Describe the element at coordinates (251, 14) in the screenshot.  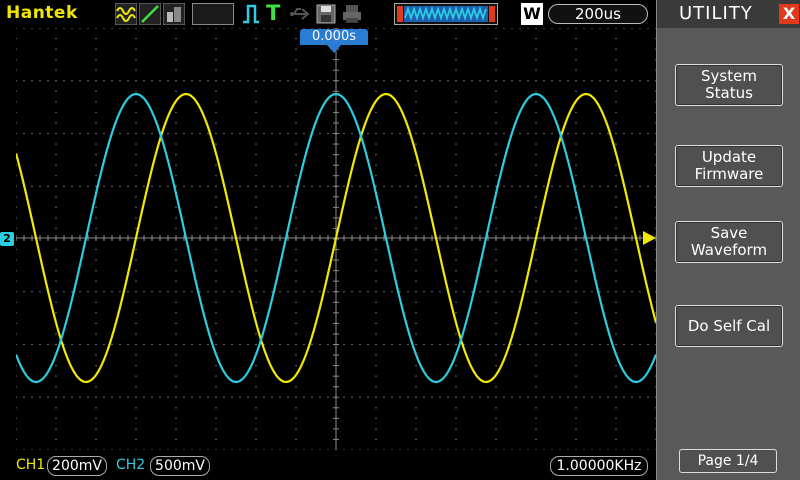
I see `trigger-edge-icon` at that location.